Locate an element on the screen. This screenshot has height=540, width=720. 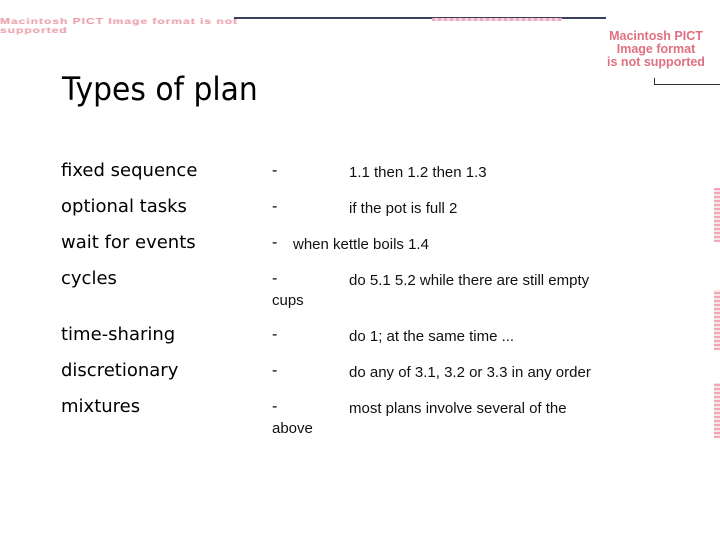
plan-type-example-continued: above is located at coordinates (292, 428).